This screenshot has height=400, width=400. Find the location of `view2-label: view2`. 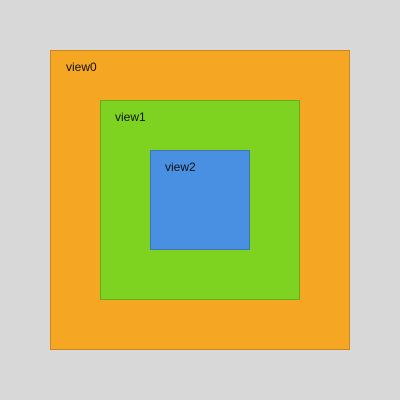

view2-label: view2 is located at coordinates (180, 167).